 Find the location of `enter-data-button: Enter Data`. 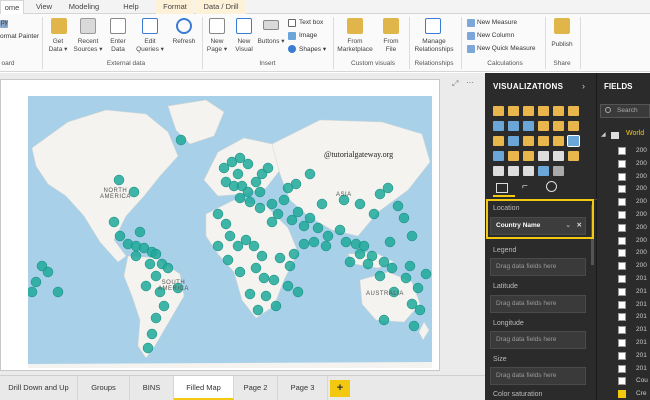

enter-data-button: Enter Data is located at coordinates (118, 46).